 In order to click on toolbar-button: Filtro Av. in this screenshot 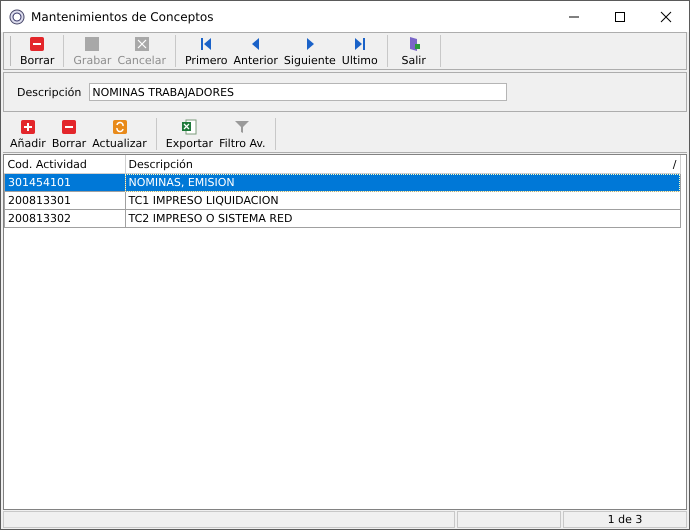, I will do `click(242, 134)`.